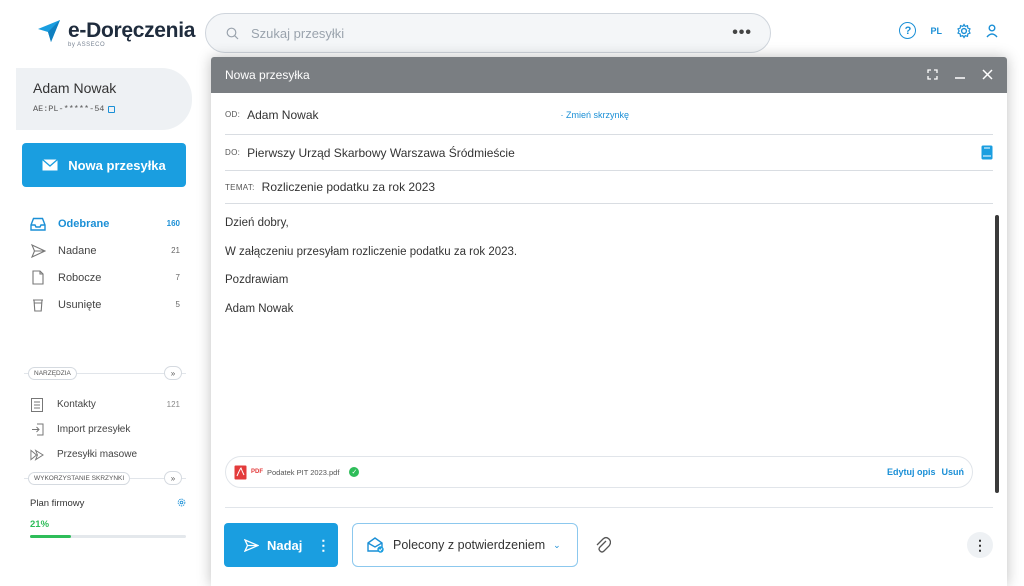 Image resolution: width=1024 pixels, height=586 pixels. What do you see at coordinates (257, 223) in the screenshot?
I see `body-line: Dzień dobry,` at bounding box center [257, 223].